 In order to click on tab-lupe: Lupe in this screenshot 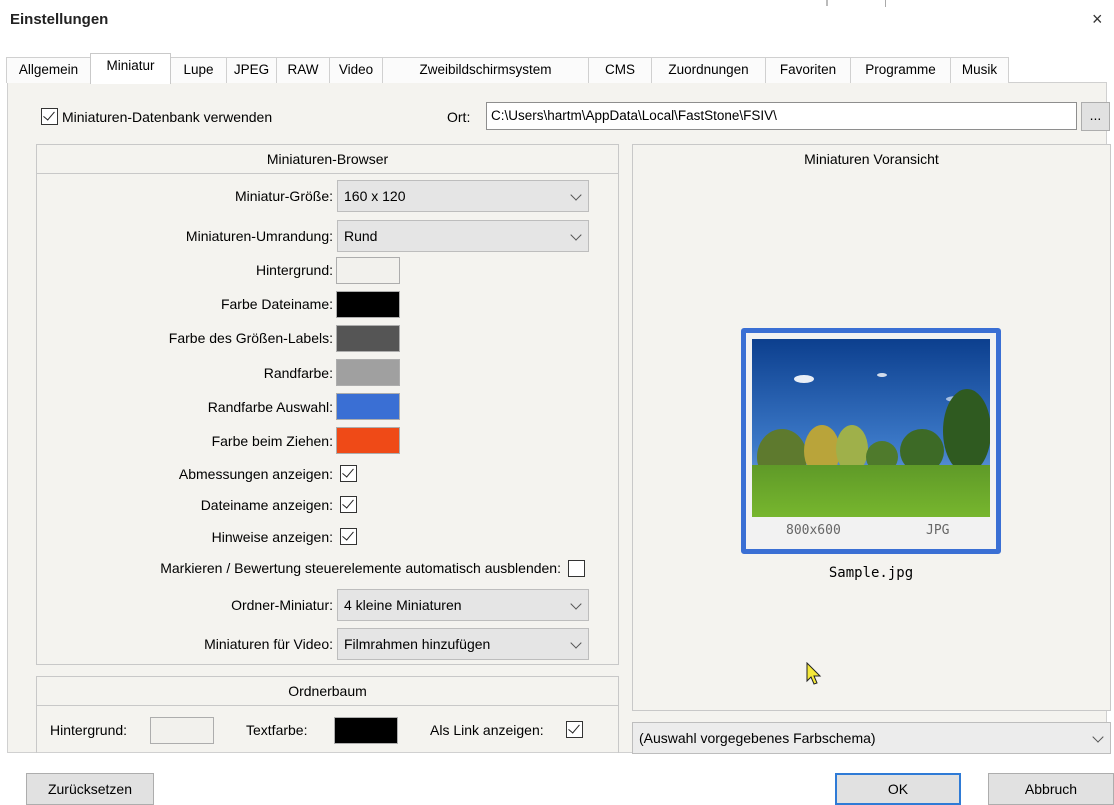, I will do `click(198, 70)`.